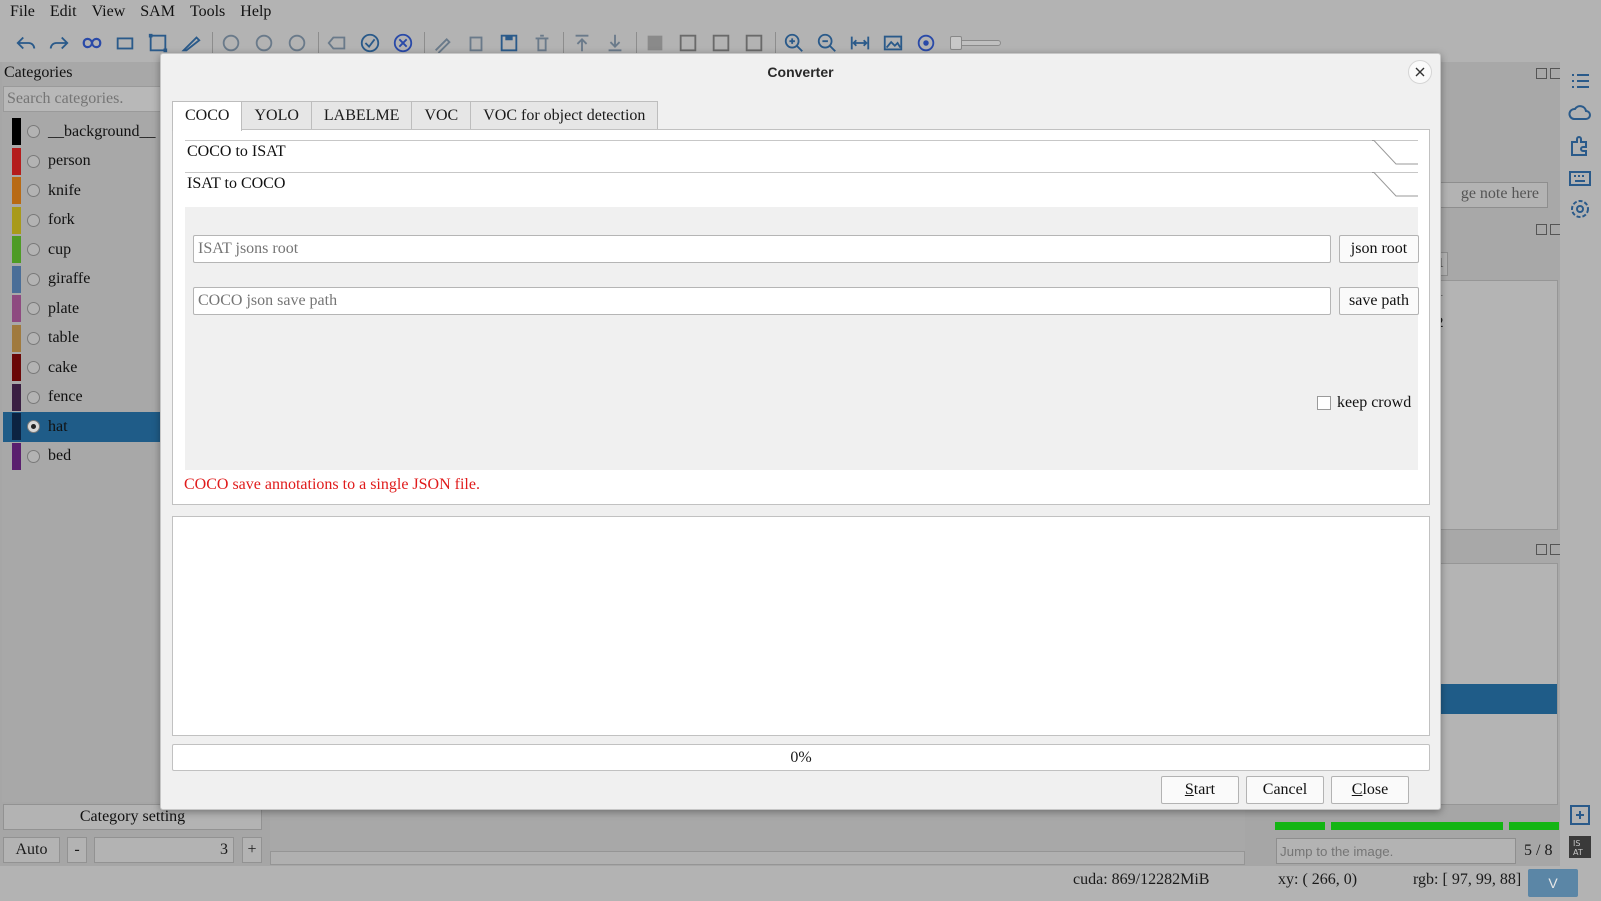 The width and height of the screenshot is (1601, 901). I want to click on undo-icon, so click(26, 43).